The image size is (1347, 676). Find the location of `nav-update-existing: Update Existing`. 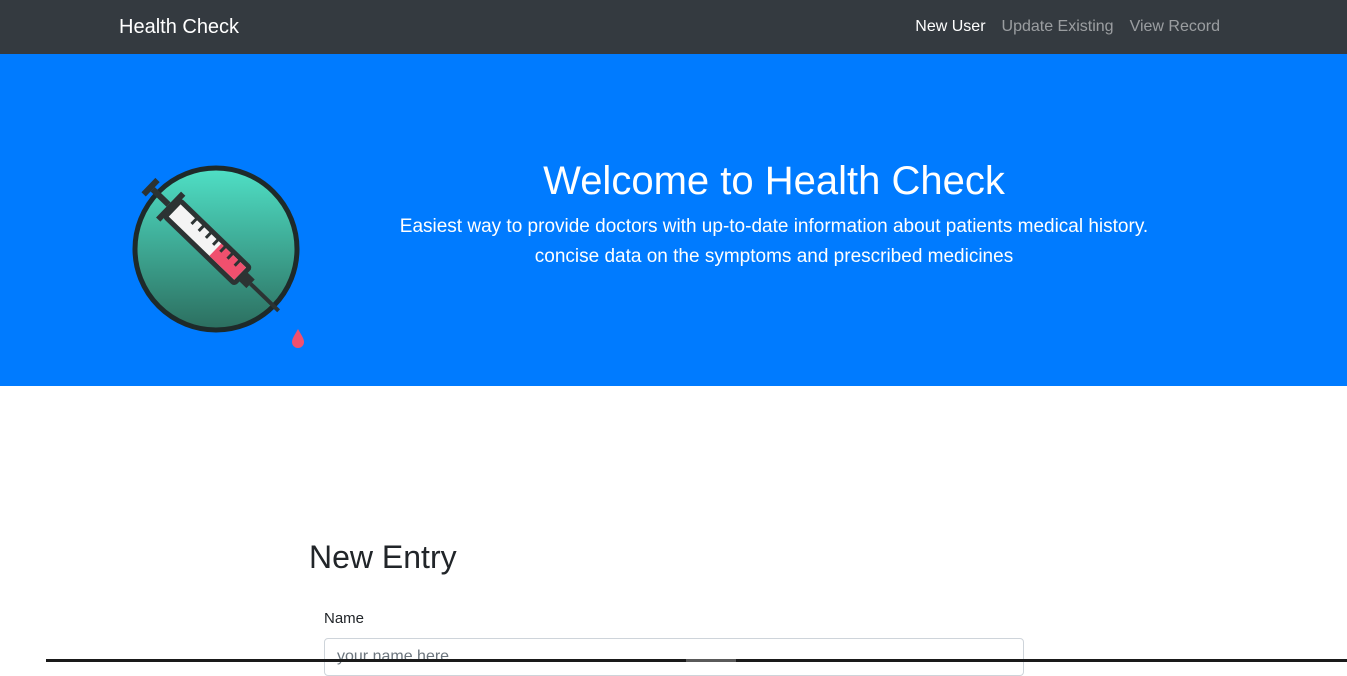

nav-update-existing: Update Existing is located at coordinates (1058, 27).